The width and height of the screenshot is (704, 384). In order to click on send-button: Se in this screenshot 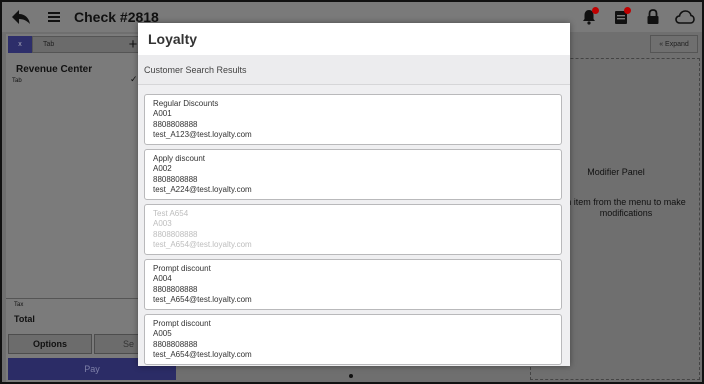, I will do `click(117, 344)`.